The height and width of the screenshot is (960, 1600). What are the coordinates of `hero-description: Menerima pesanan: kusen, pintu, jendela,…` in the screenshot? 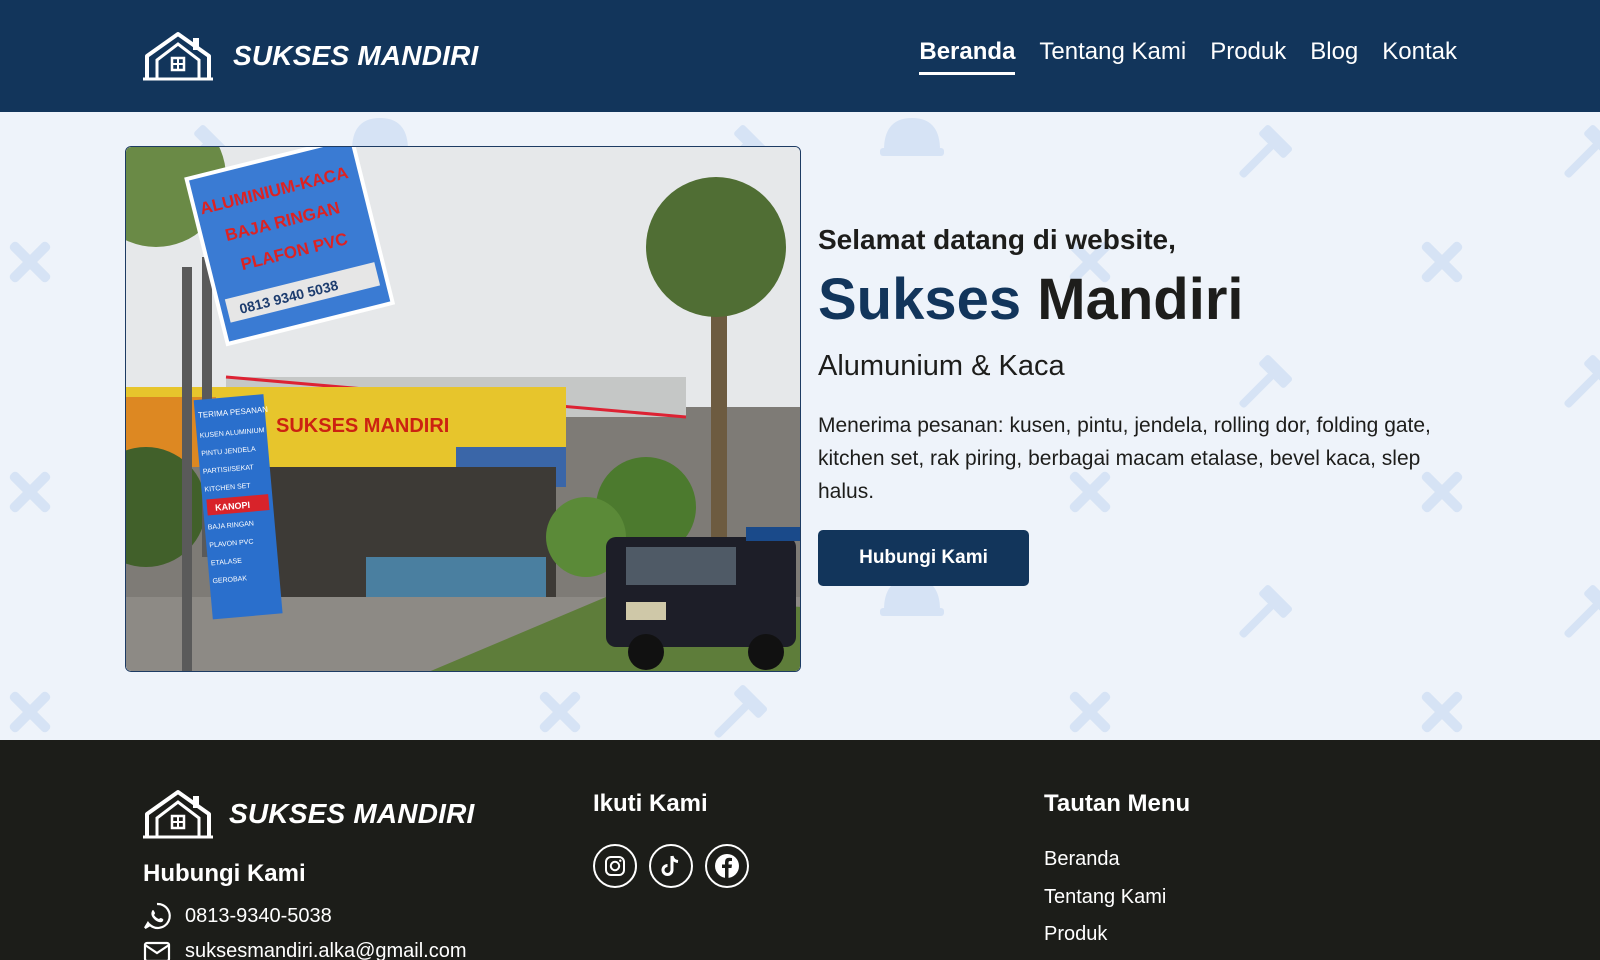 It's located at (1124, 458).